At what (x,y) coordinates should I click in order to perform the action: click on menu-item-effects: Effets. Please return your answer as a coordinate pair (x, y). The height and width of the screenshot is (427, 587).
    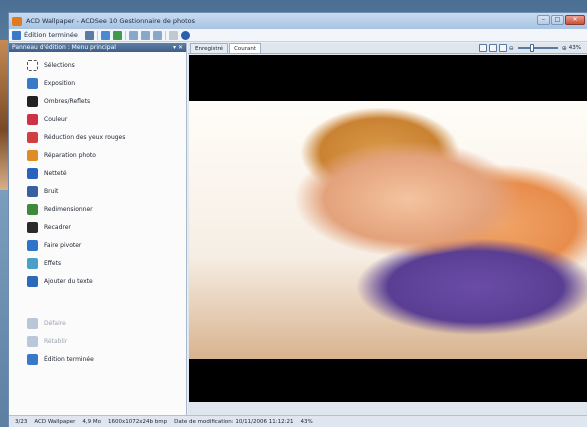
    Looking at the image, I should click on (98, 263).